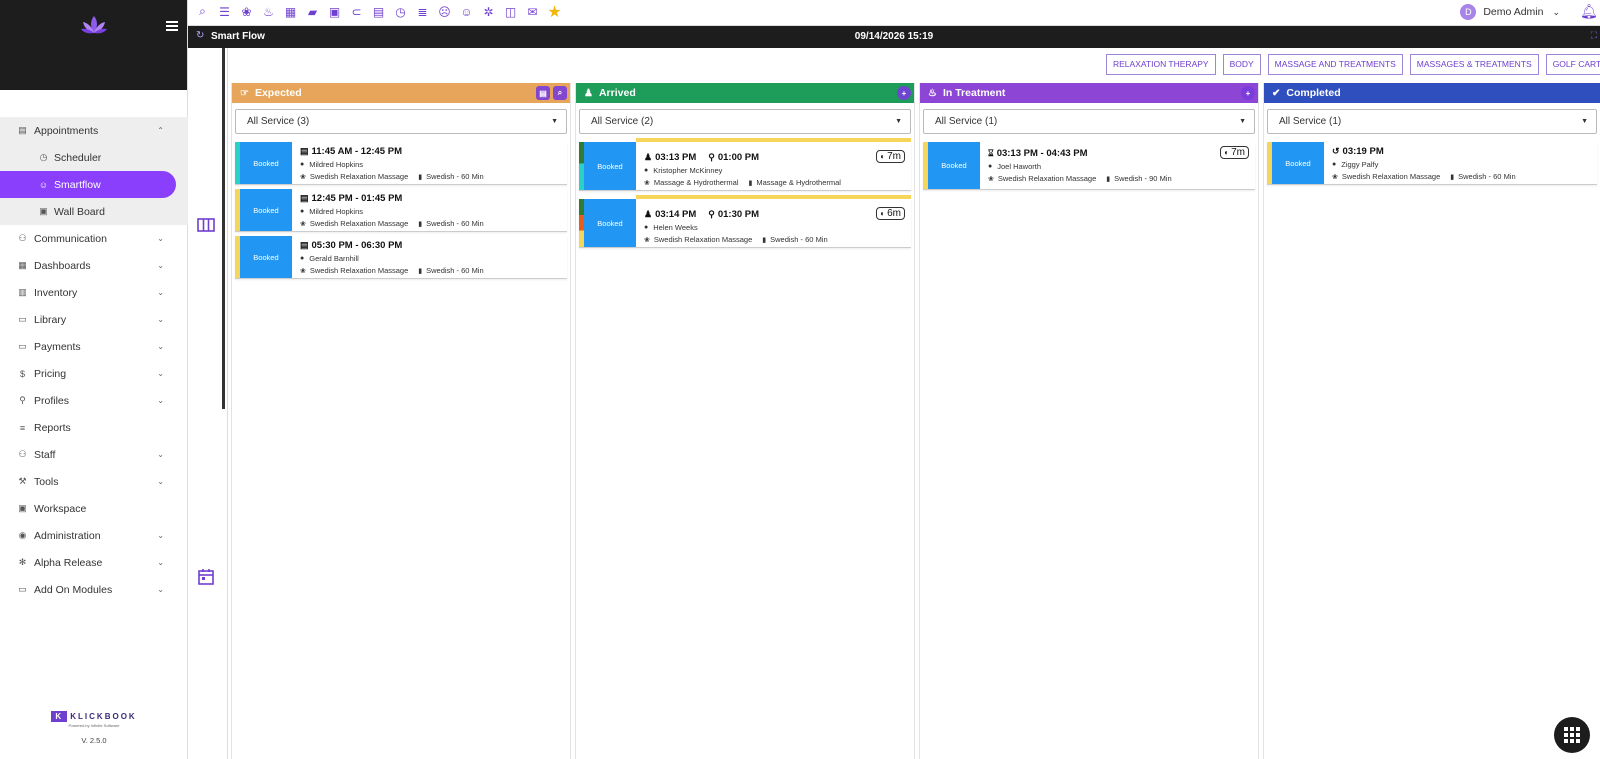 This screenshot has width=1600, height=759. I want to click on klickbook-logo: K KLICKBOOK, so click(94, 716).